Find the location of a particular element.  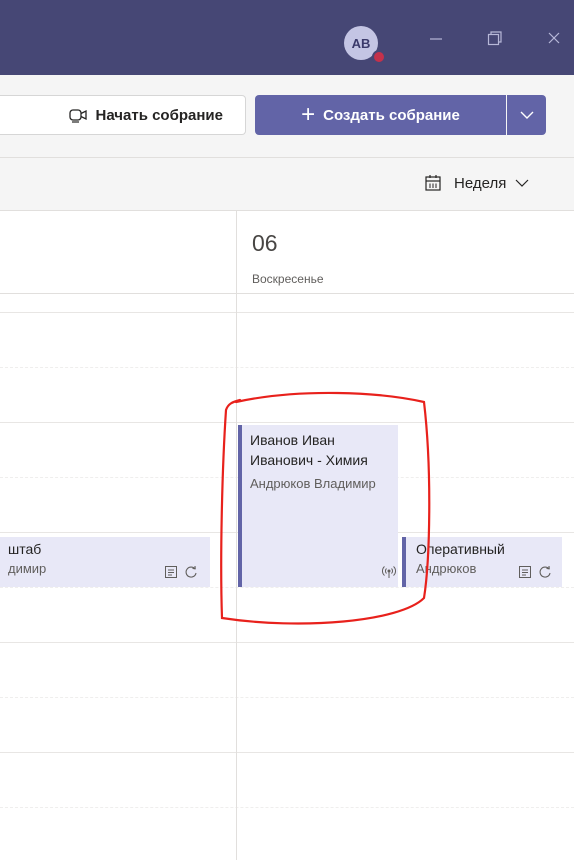

day-number: 06 is located at coordinates (265, 243).